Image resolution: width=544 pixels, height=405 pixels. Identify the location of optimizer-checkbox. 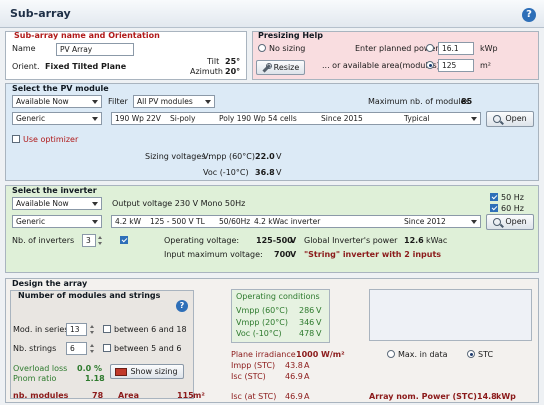
(16, 139).